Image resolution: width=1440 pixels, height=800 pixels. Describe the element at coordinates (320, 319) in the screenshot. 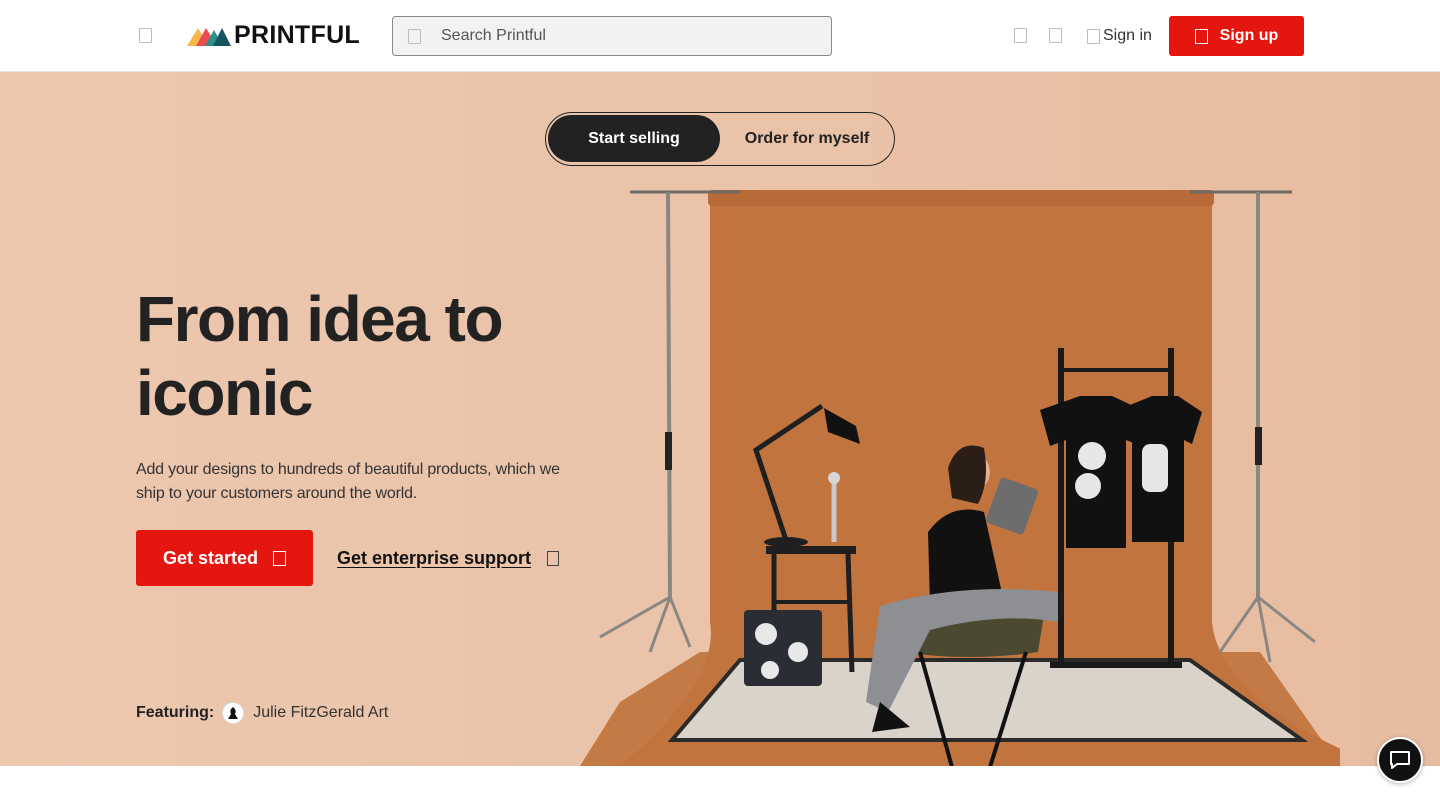

I see `headline-line-1: From idea to` at that location.